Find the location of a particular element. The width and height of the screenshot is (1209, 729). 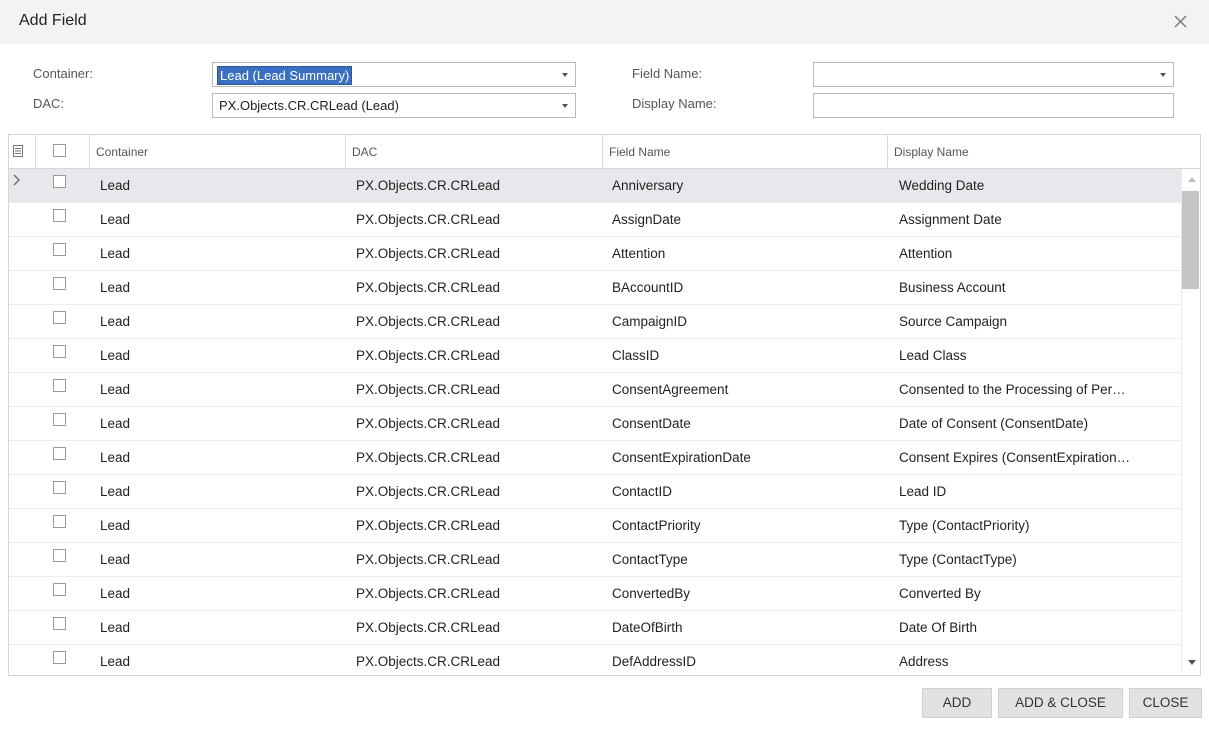

cell-field-name: ContactType is located at coordinates (650, 559).